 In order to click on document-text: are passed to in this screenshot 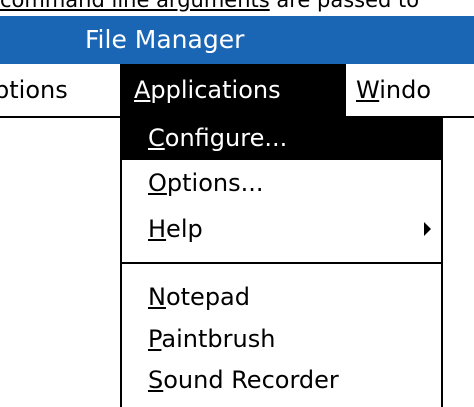, I will do `click(344, 6)`.